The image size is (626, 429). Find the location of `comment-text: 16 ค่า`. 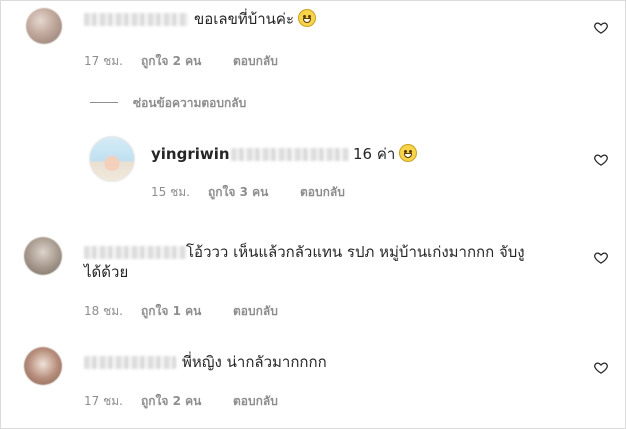

comment-text: 16 ค่า is located at coordinates (385, 154).